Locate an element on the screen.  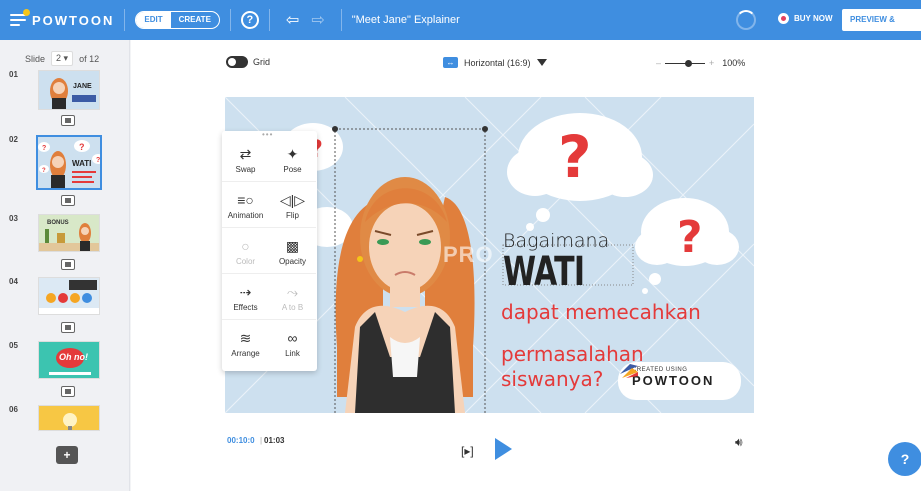
slide-number: 04 is located at coordinates (13, 281).